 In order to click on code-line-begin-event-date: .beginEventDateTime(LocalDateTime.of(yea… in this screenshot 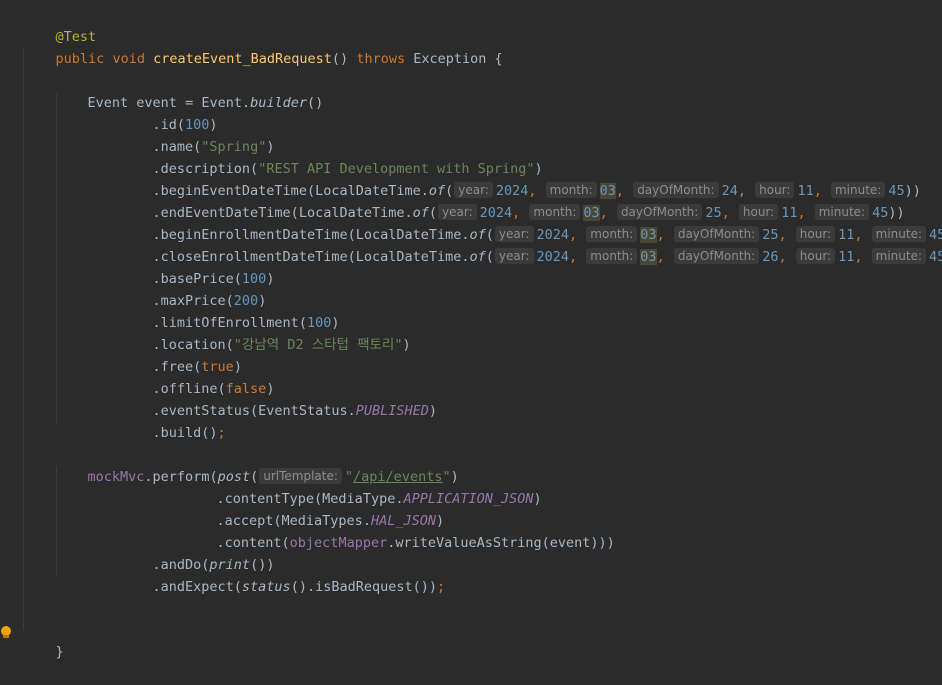, I will do `click(520, 178)`.